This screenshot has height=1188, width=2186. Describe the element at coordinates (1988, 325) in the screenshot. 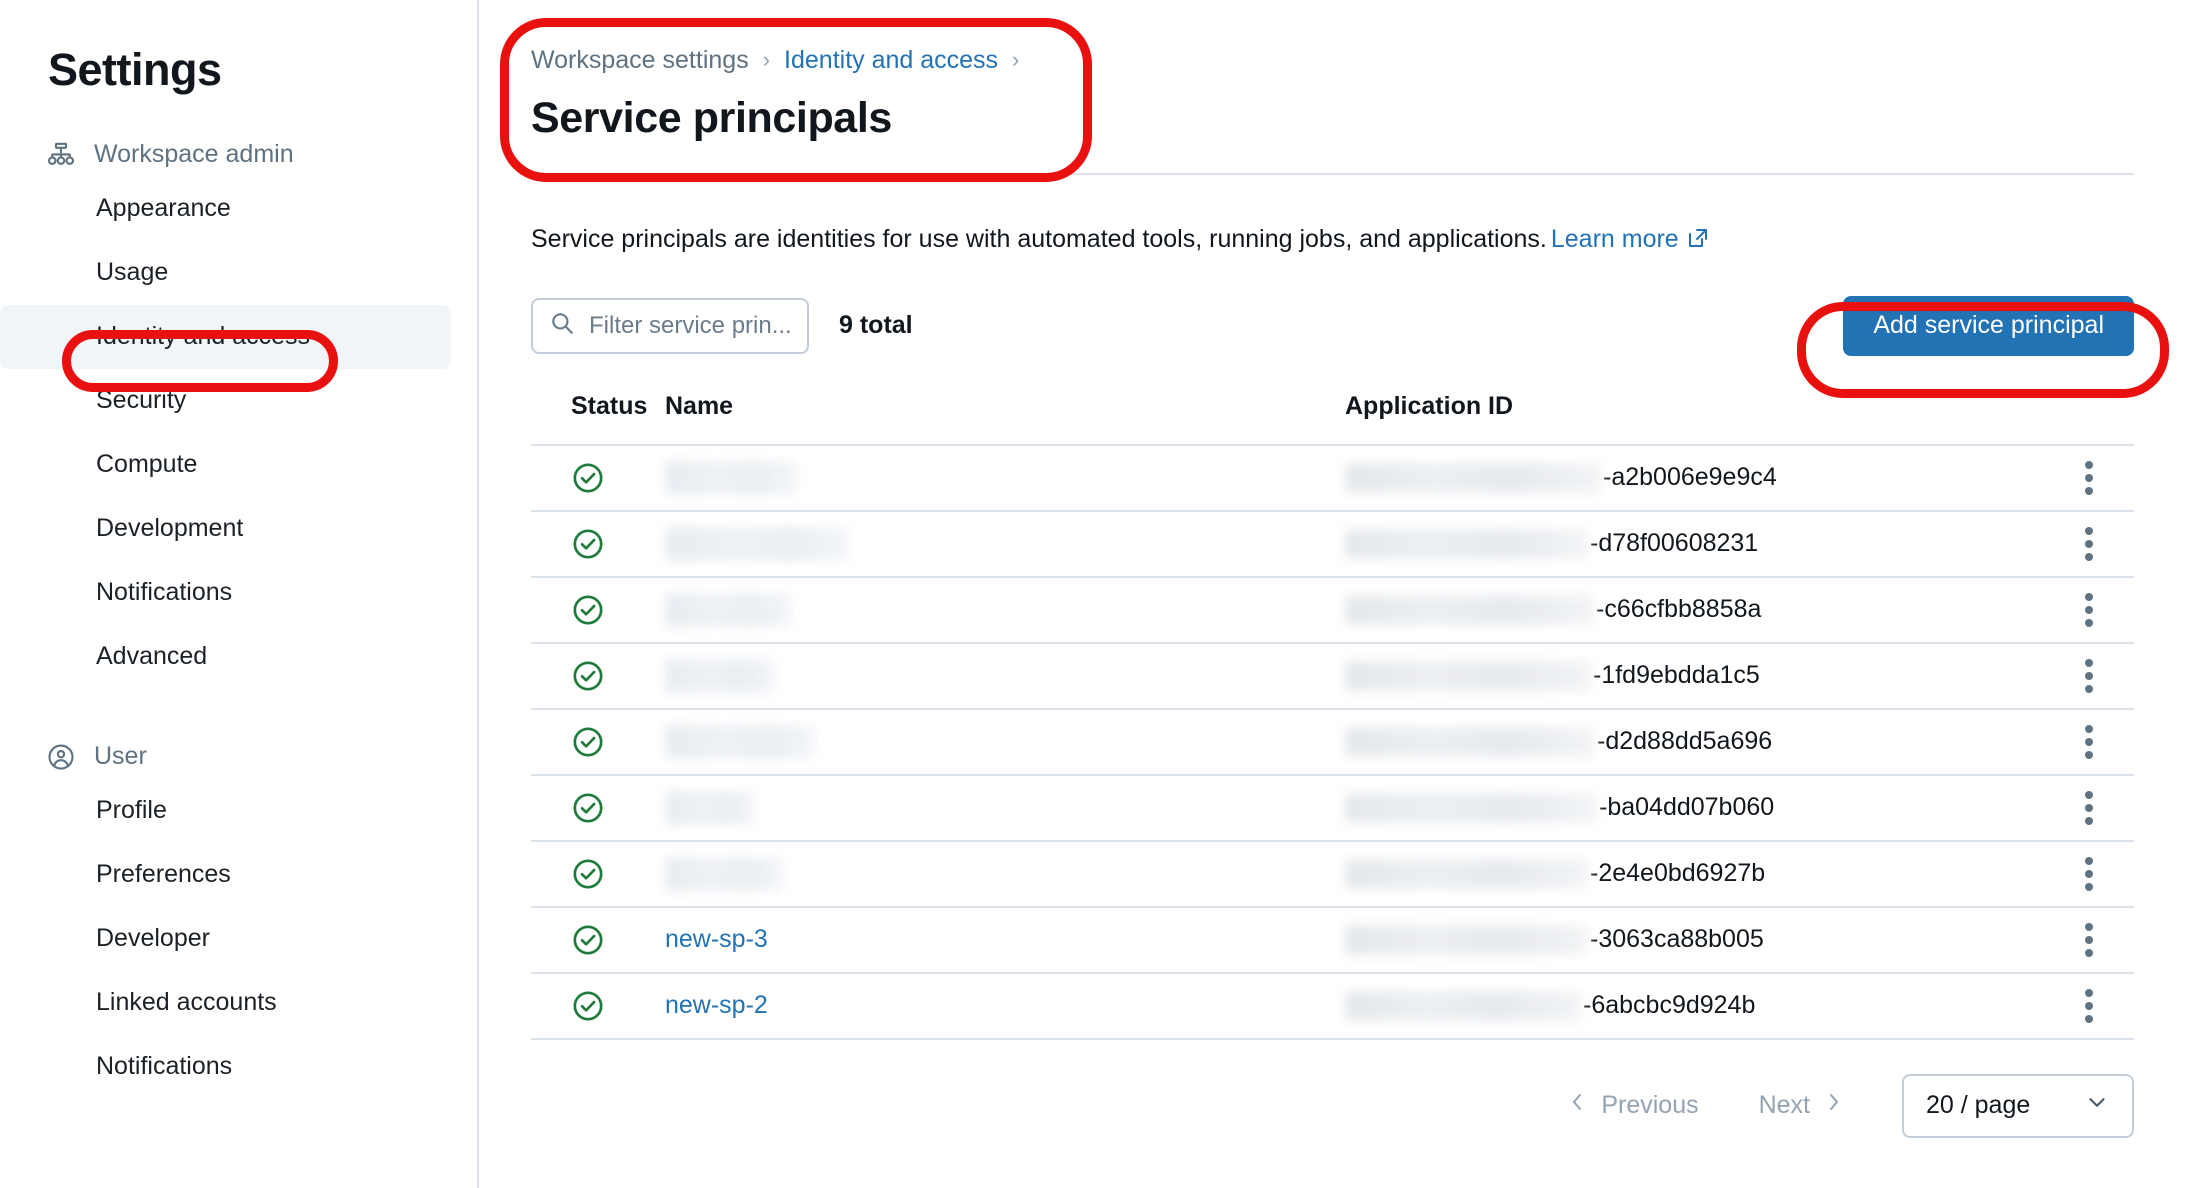

I see `add-service-principal-button: Add service principal` at that location.